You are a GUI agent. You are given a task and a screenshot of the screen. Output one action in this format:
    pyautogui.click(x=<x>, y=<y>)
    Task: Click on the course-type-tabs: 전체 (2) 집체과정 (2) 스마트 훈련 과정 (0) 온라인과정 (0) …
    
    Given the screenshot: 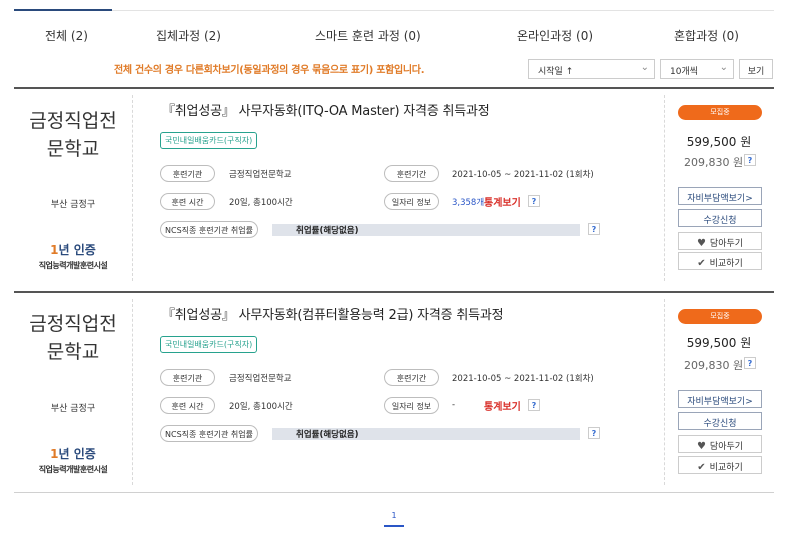 What is the action you would take?
    pyautogui.click(x=394, y=29)
    